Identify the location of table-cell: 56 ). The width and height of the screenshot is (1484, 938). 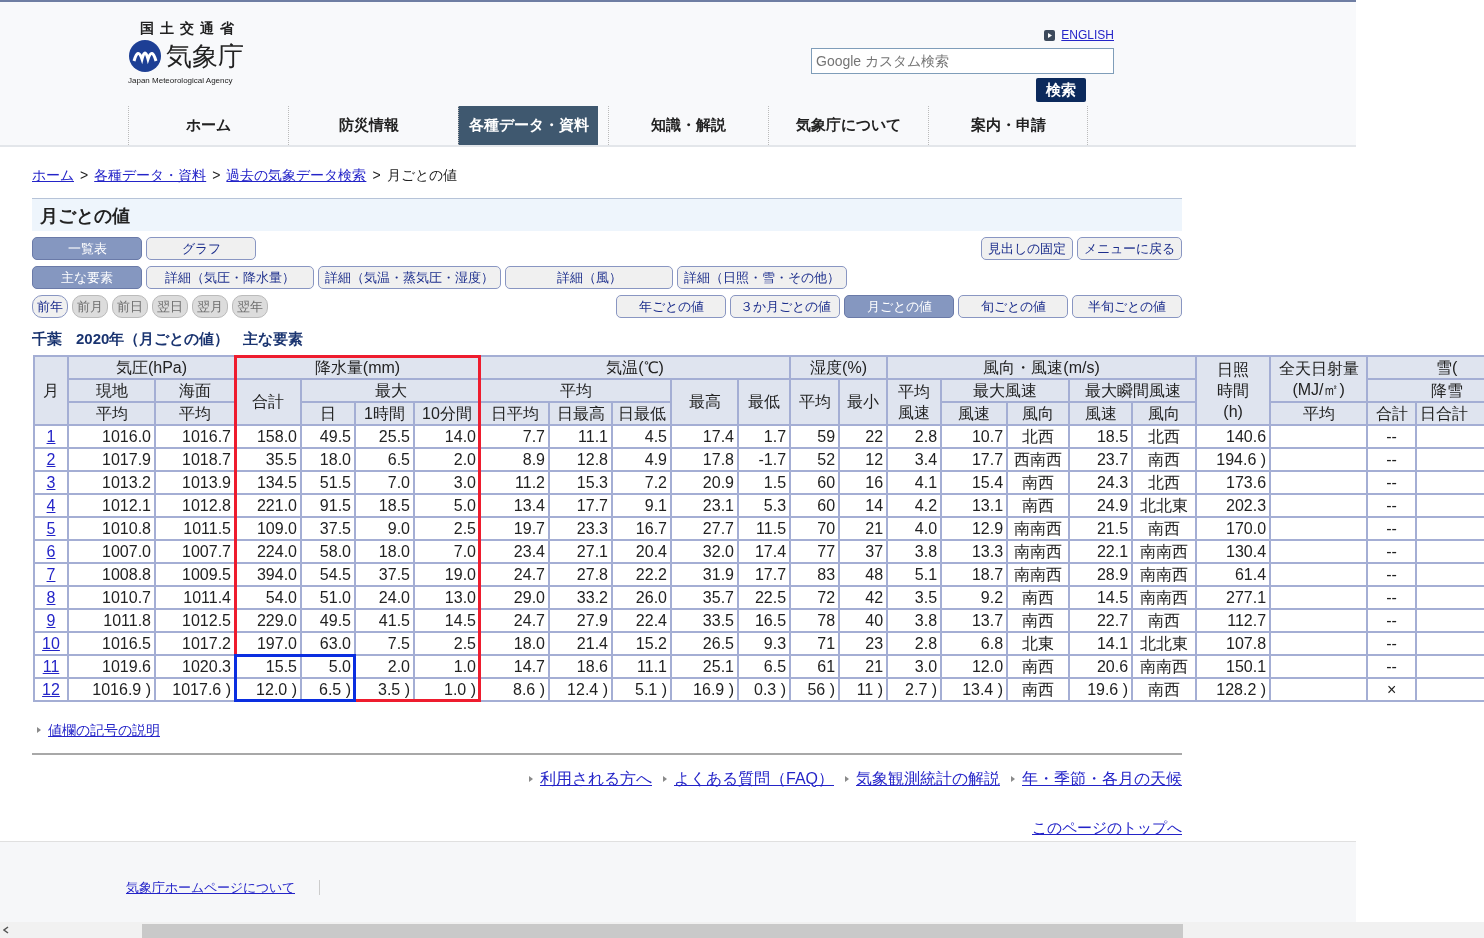
(815, 689).